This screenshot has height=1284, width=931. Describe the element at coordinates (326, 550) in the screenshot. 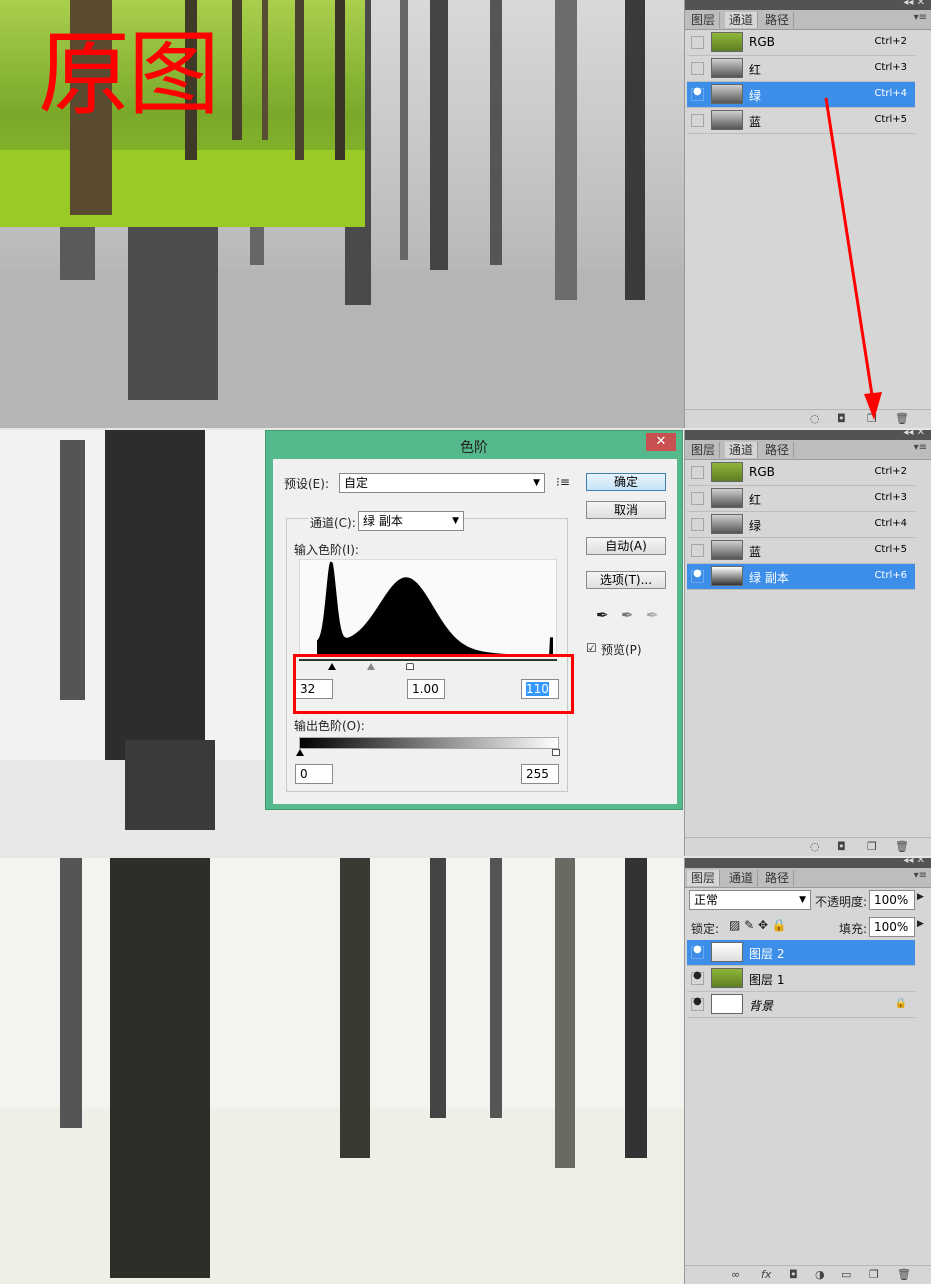

I see `input-levels-label: 输入色阶(I):` at that location.